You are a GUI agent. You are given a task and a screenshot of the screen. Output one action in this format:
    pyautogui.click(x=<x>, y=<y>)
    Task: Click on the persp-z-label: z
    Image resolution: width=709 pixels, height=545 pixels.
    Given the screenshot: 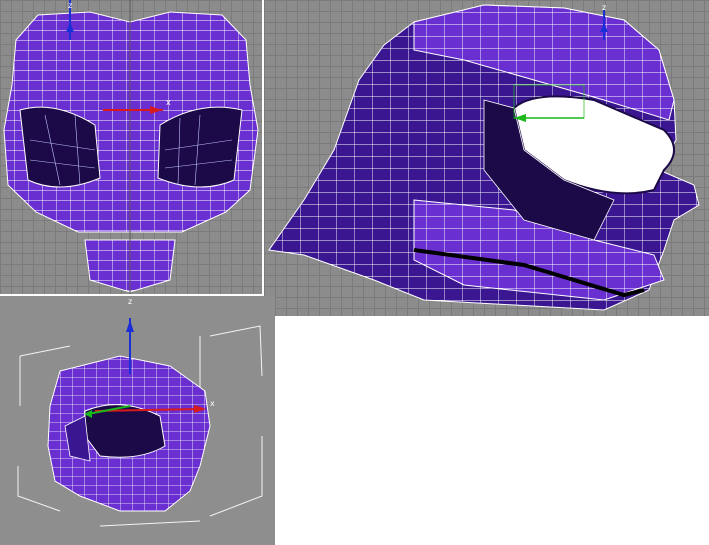 What is the action you would take?
    pyautogui.click(x=130, y=301)
    